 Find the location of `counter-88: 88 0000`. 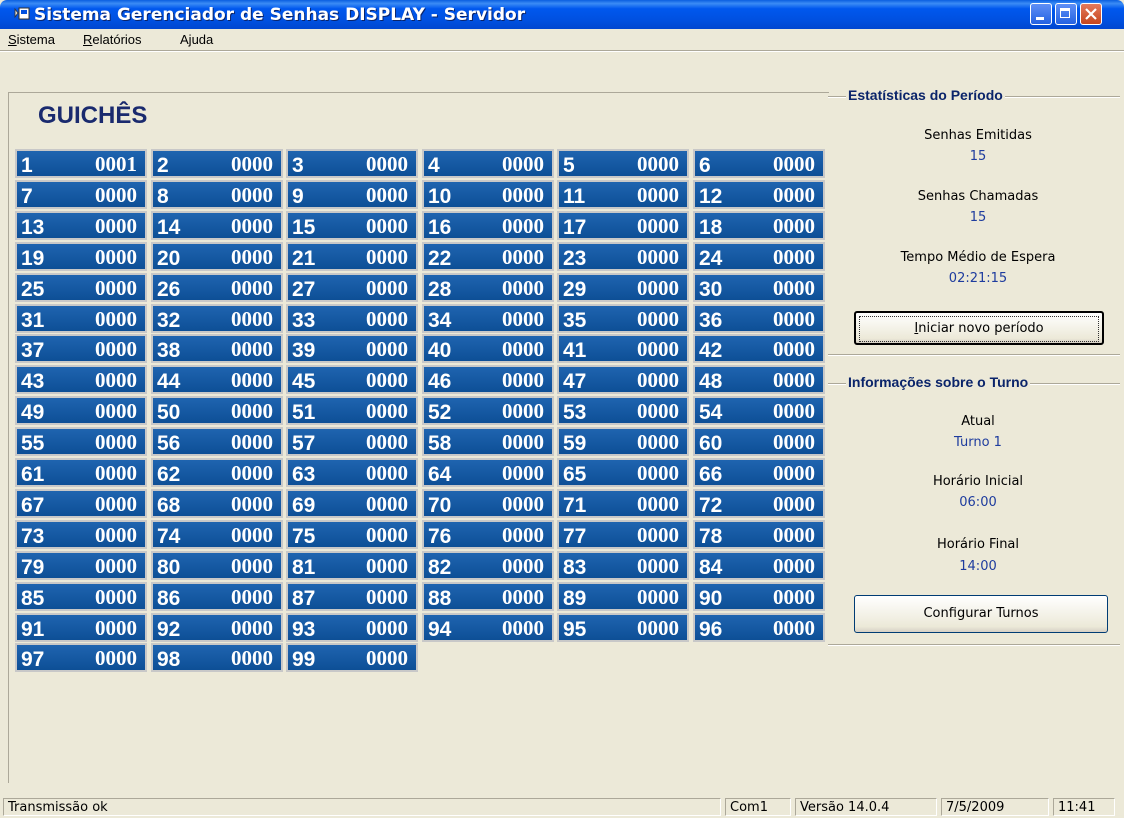

counter-88: 88 0000 is located at coordinates (488, 596).